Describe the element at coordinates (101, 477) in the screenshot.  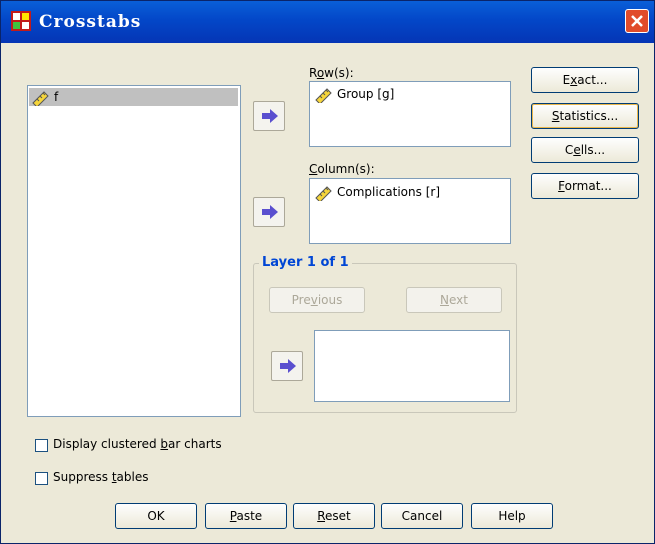
I see `suppress-tables-label: Suppress tables` at that location.